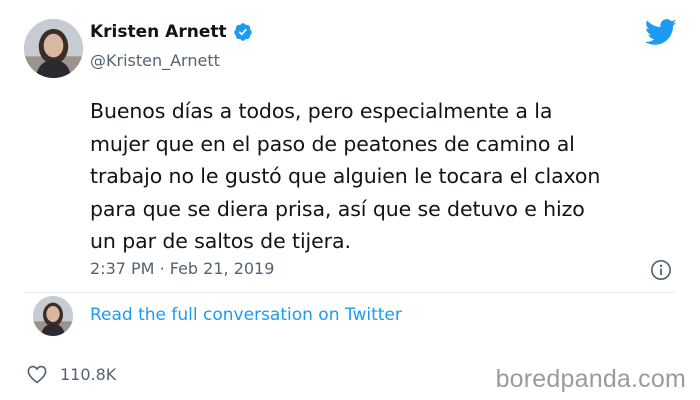  Describe the element at coordinates (350, 292) in the screenshot. I see `divider` at that location.